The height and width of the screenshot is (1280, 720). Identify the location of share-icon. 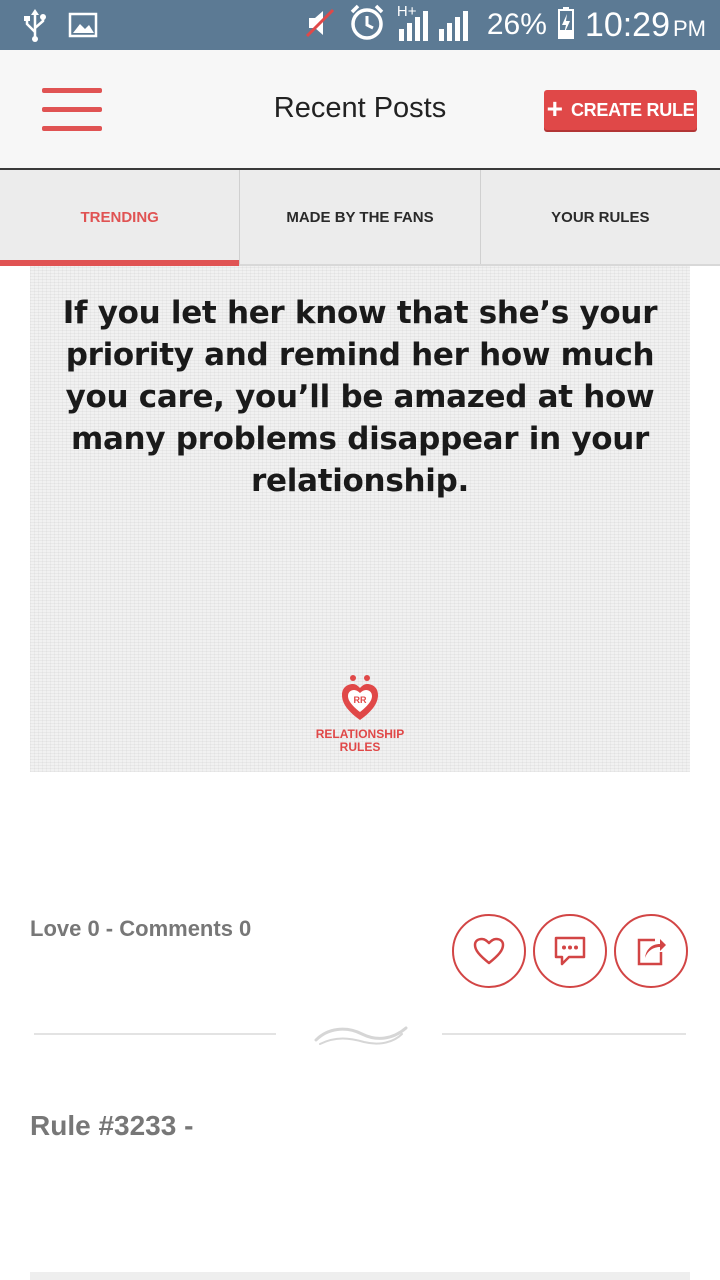
(651, 952).